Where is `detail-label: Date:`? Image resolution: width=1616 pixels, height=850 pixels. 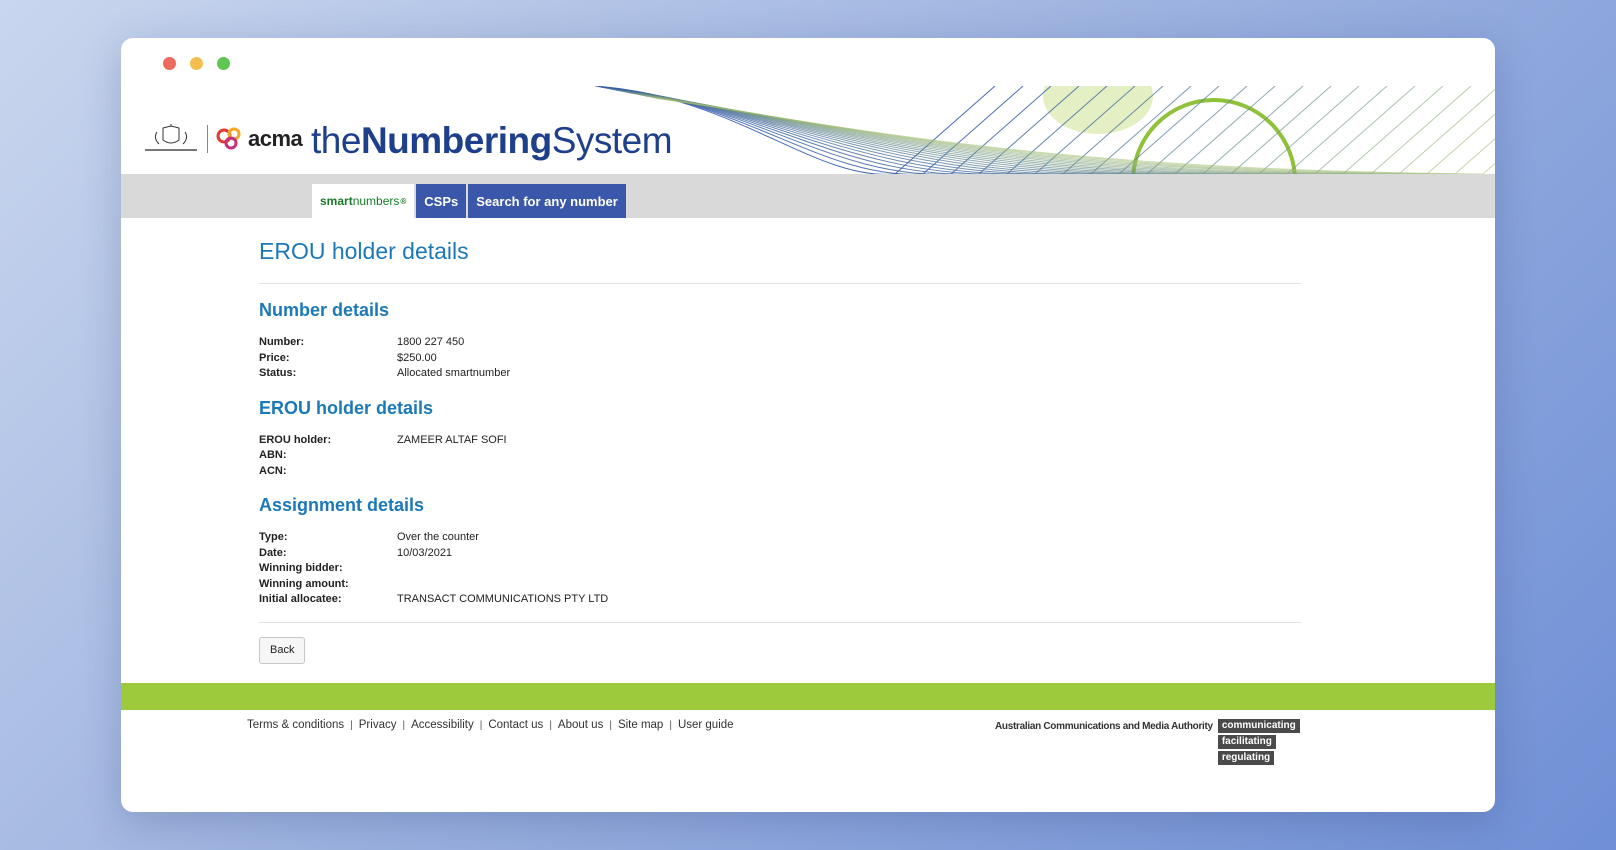 detail-label: Date: is located at coordinates (273, 552).